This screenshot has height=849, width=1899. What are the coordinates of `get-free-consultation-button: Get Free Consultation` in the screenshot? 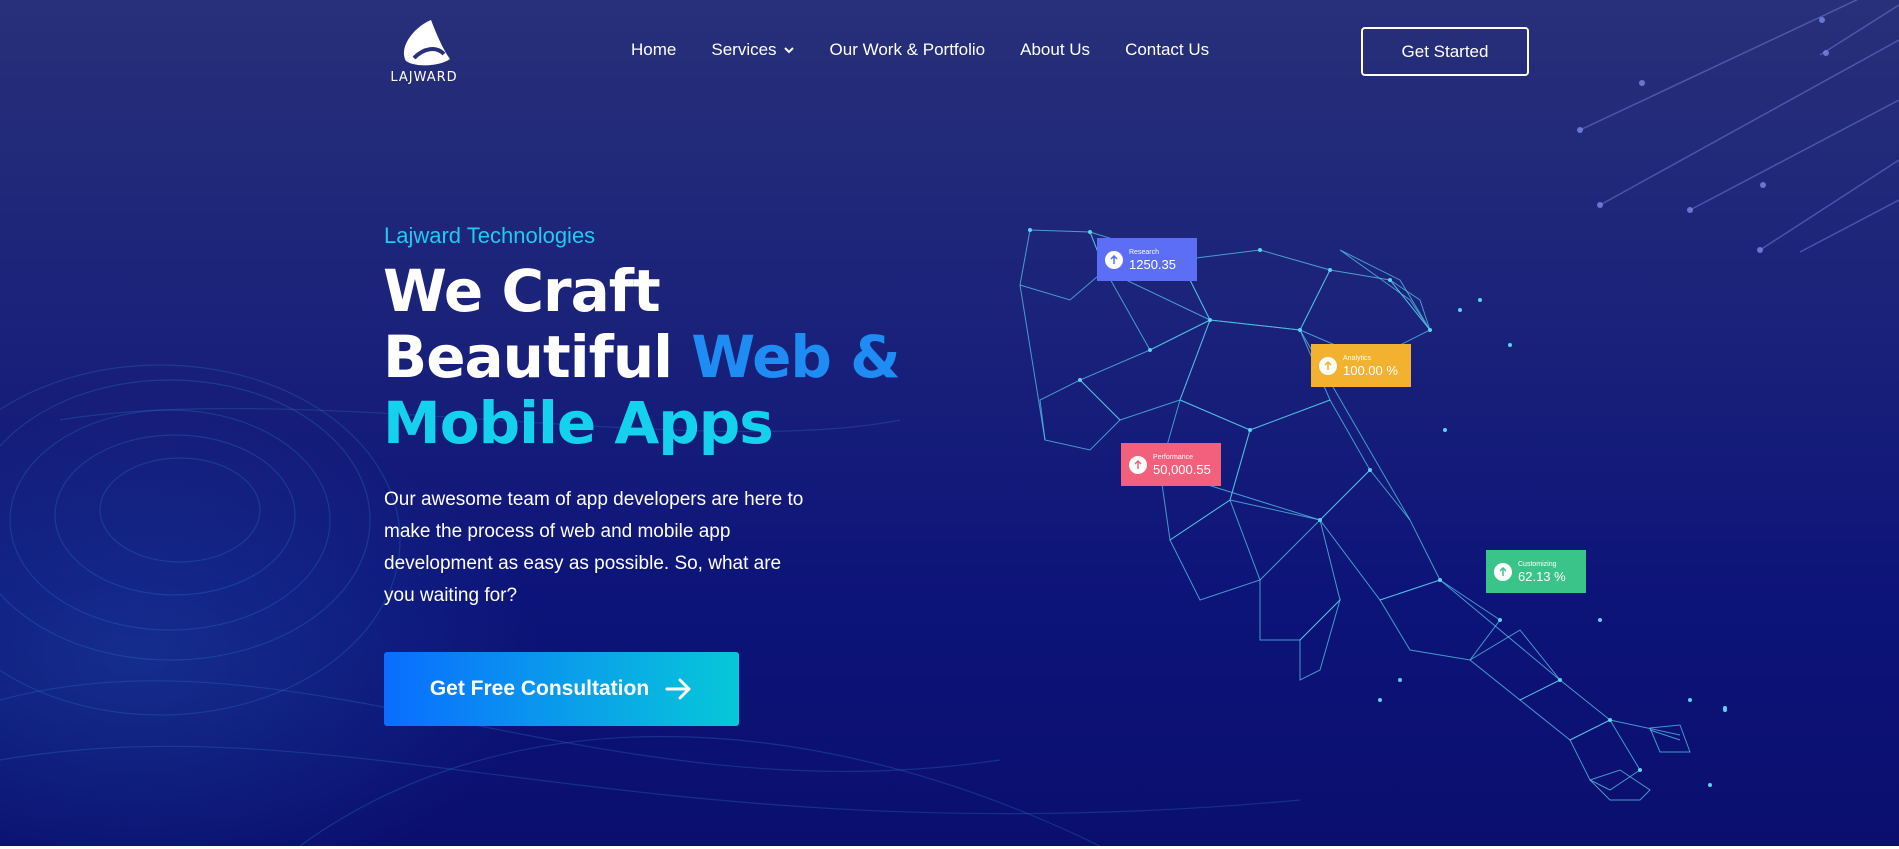 It's located at (561, 689).